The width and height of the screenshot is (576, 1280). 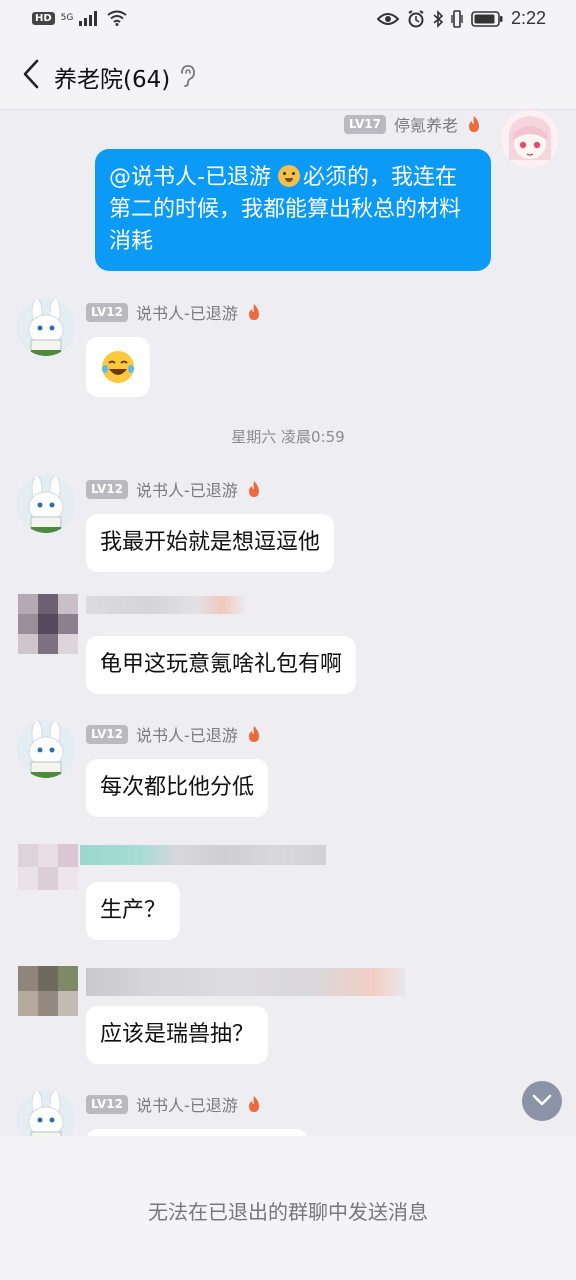 What do you see at coordinates (288, 20) in the screenshot?
I see `status-bar: HD 5G 2:22` at bounding box center [288, 20].